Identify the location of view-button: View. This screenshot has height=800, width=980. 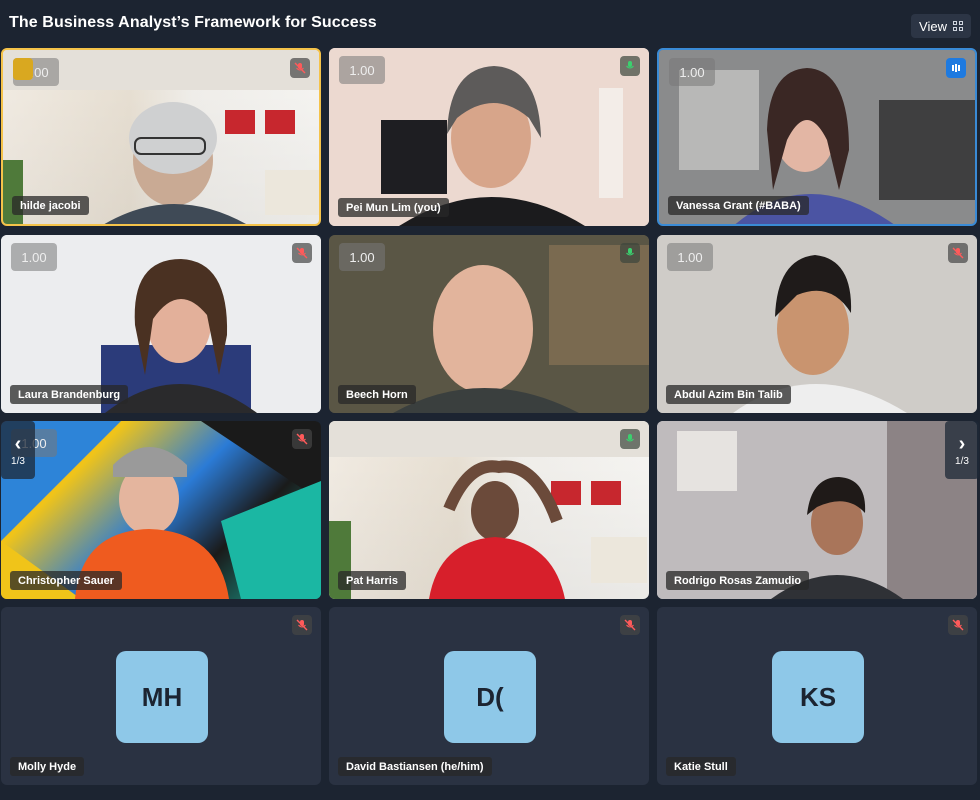
(941, 26).